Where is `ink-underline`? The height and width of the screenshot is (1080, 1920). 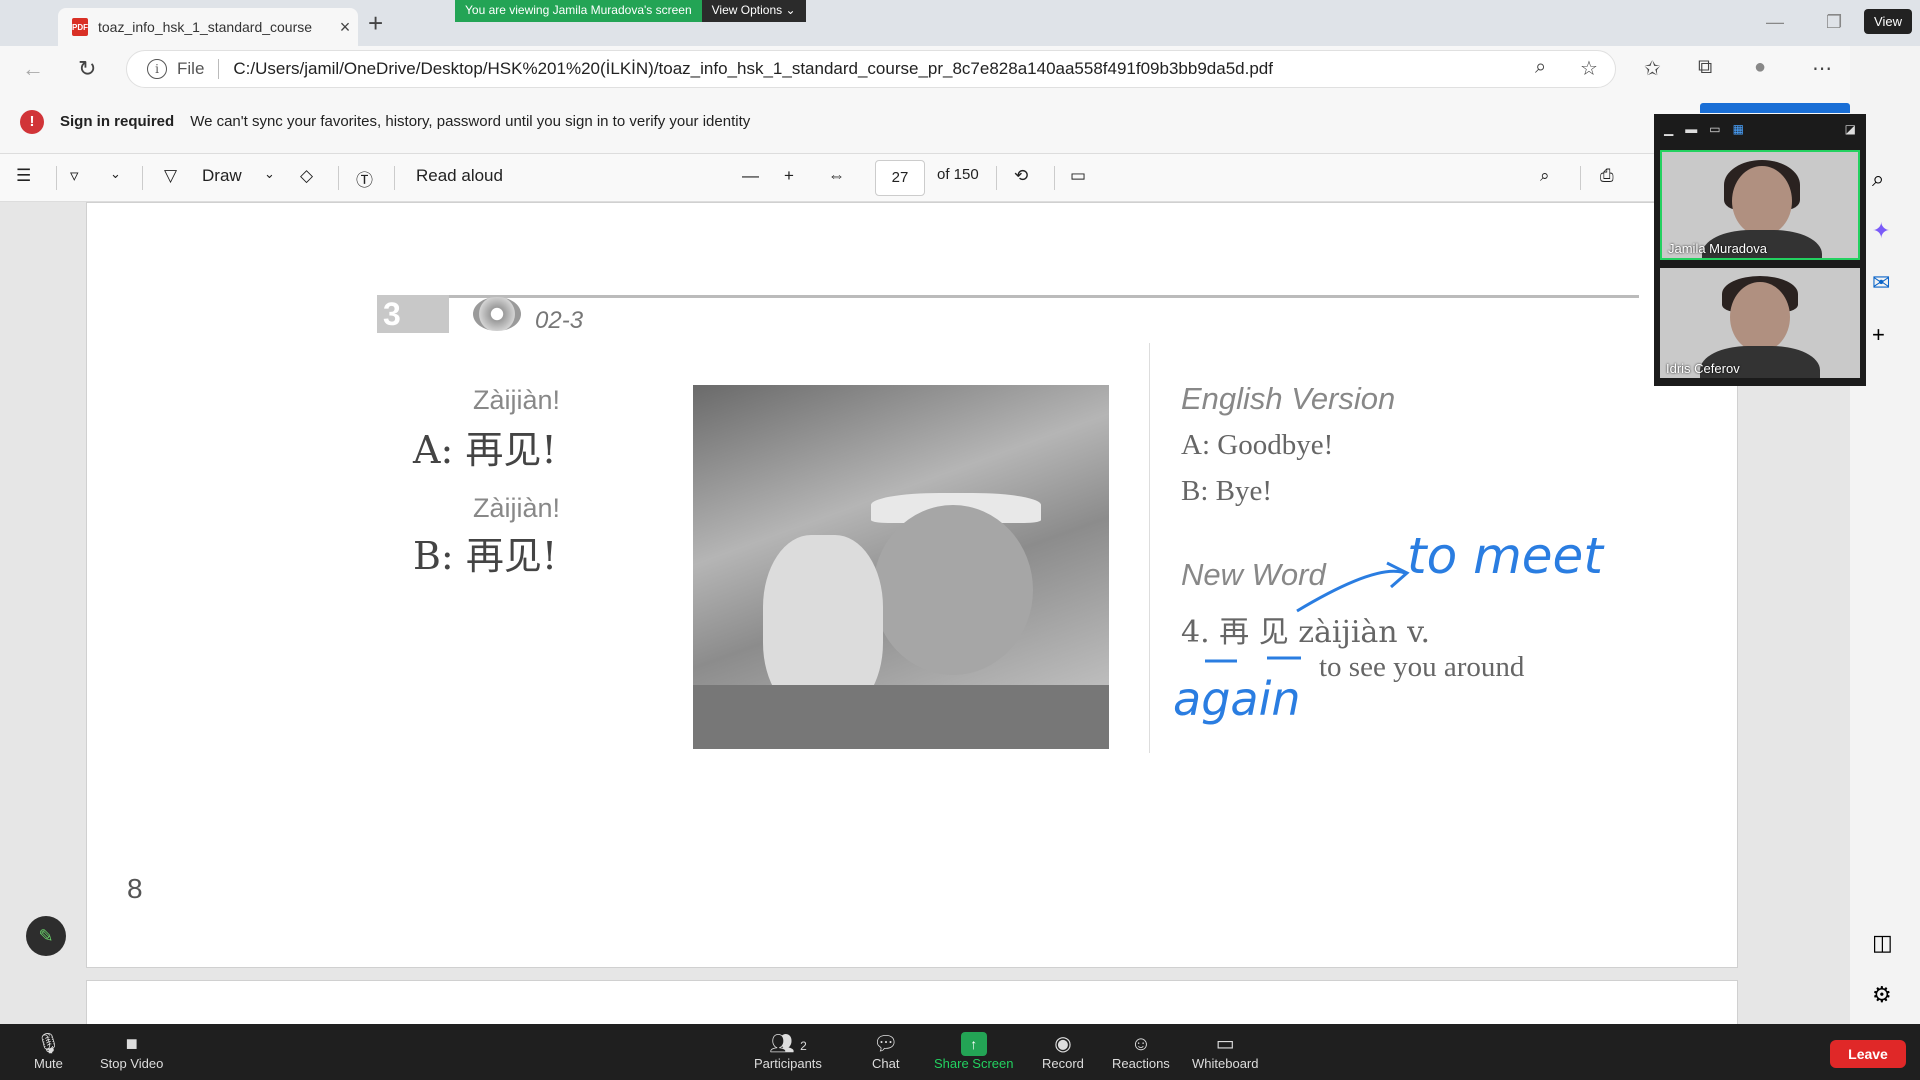
ink-underline is located at coordinates (1253, 659).